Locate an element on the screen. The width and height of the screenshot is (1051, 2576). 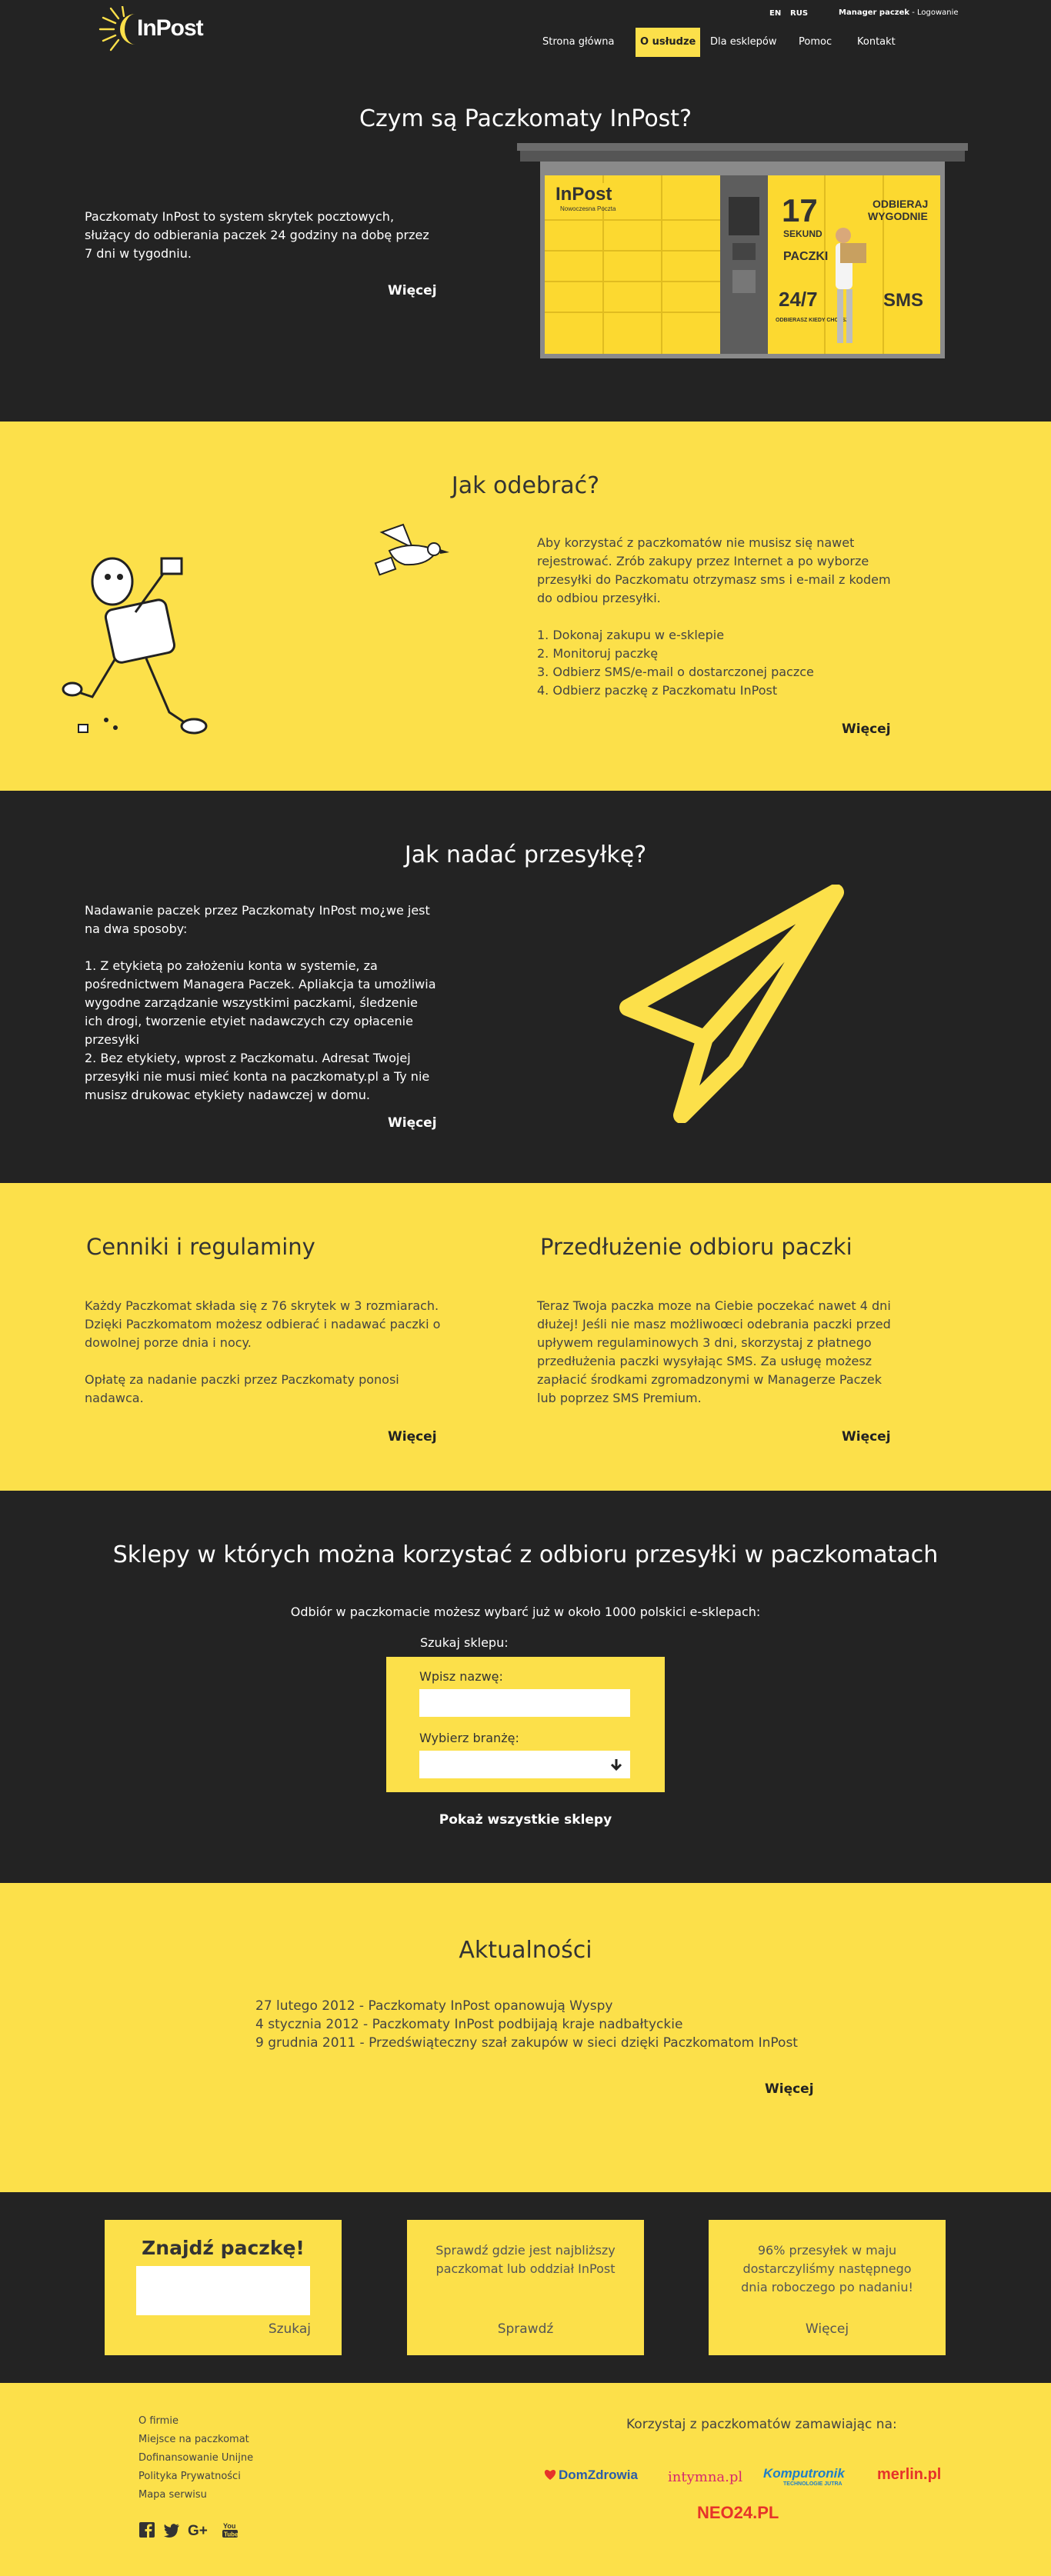
pickup-step: 4. Odbierz paczkę z Paczkomatu InPost is located at coordinates (657, 690).